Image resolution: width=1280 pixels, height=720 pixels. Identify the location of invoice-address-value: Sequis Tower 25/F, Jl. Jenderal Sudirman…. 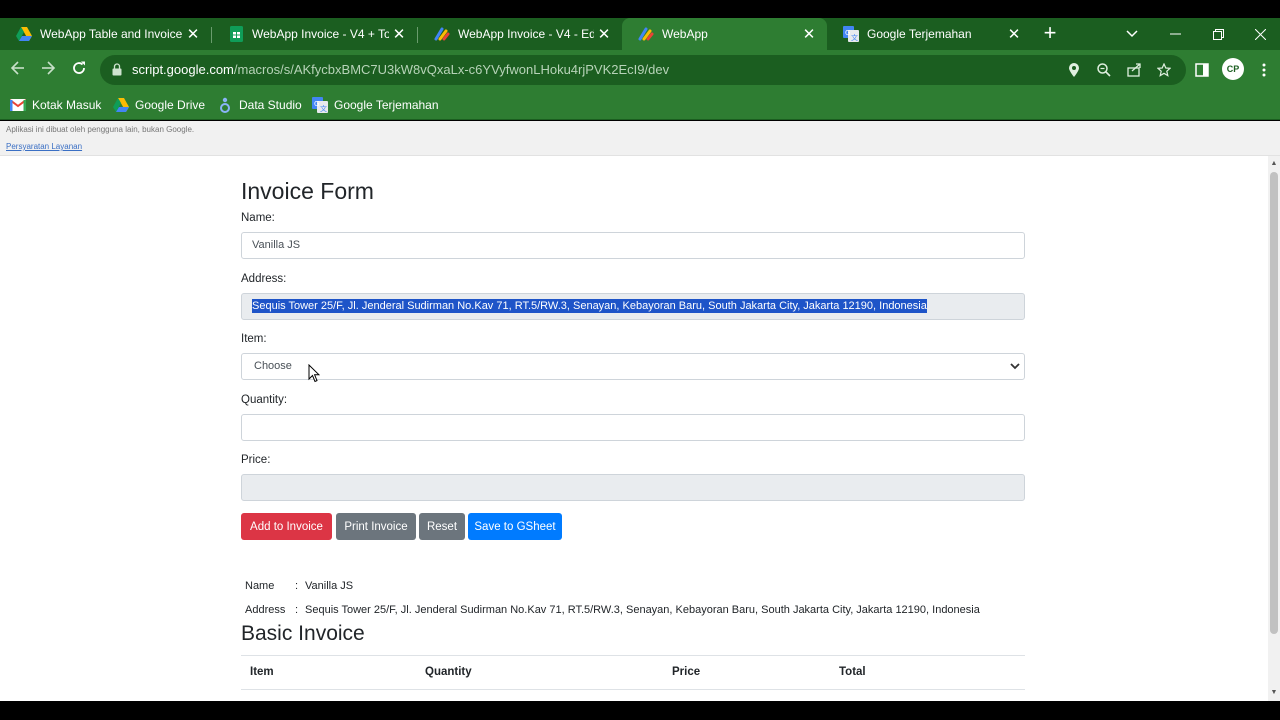
(642, 610).